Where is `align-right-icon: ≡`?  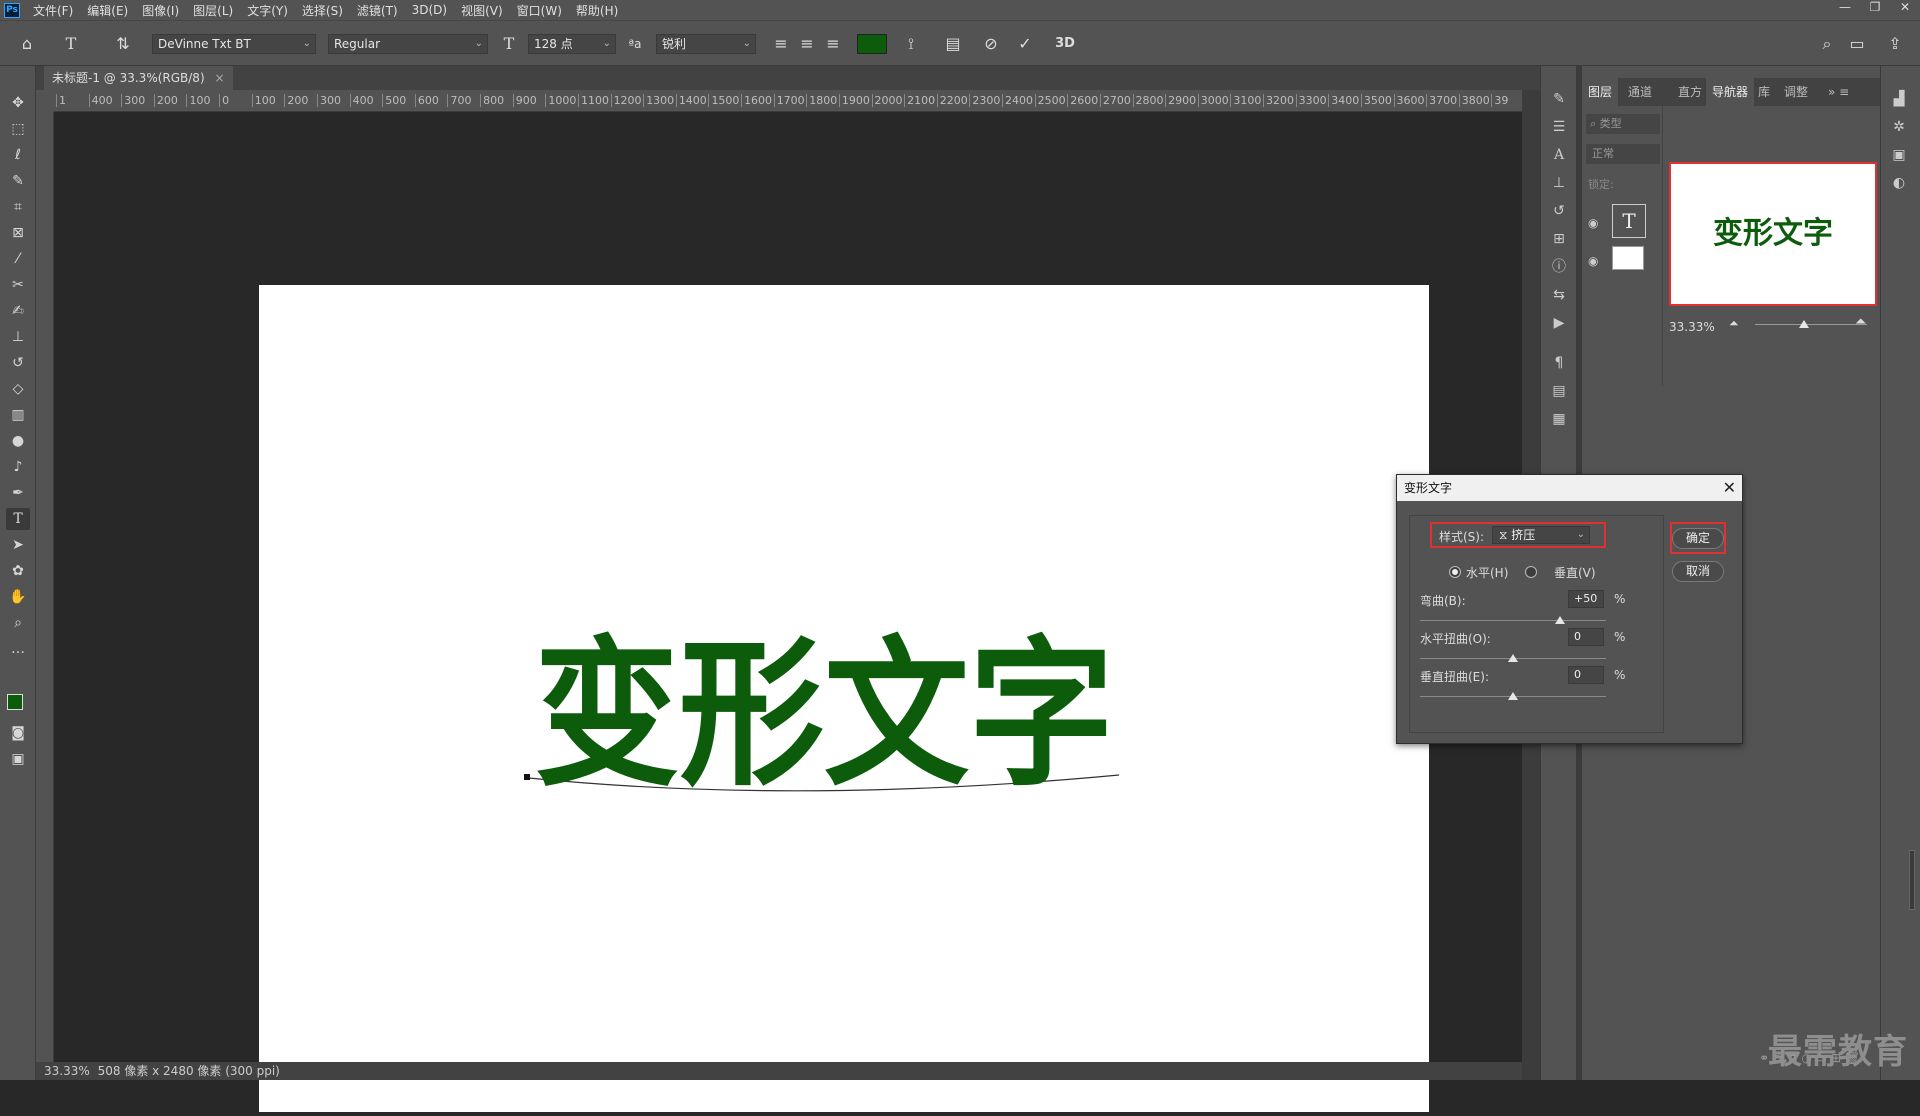 align-right-icon: ≡ is located at coordinates (833, 44).